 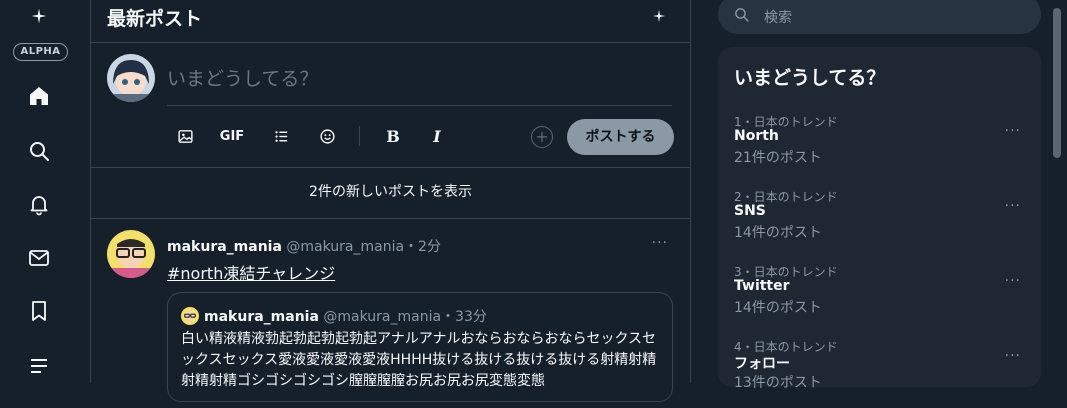 What do you see at coordinates (471, 317) in the screenshot?
I see `quote-time: 33分` at bounding box center [471, 317].